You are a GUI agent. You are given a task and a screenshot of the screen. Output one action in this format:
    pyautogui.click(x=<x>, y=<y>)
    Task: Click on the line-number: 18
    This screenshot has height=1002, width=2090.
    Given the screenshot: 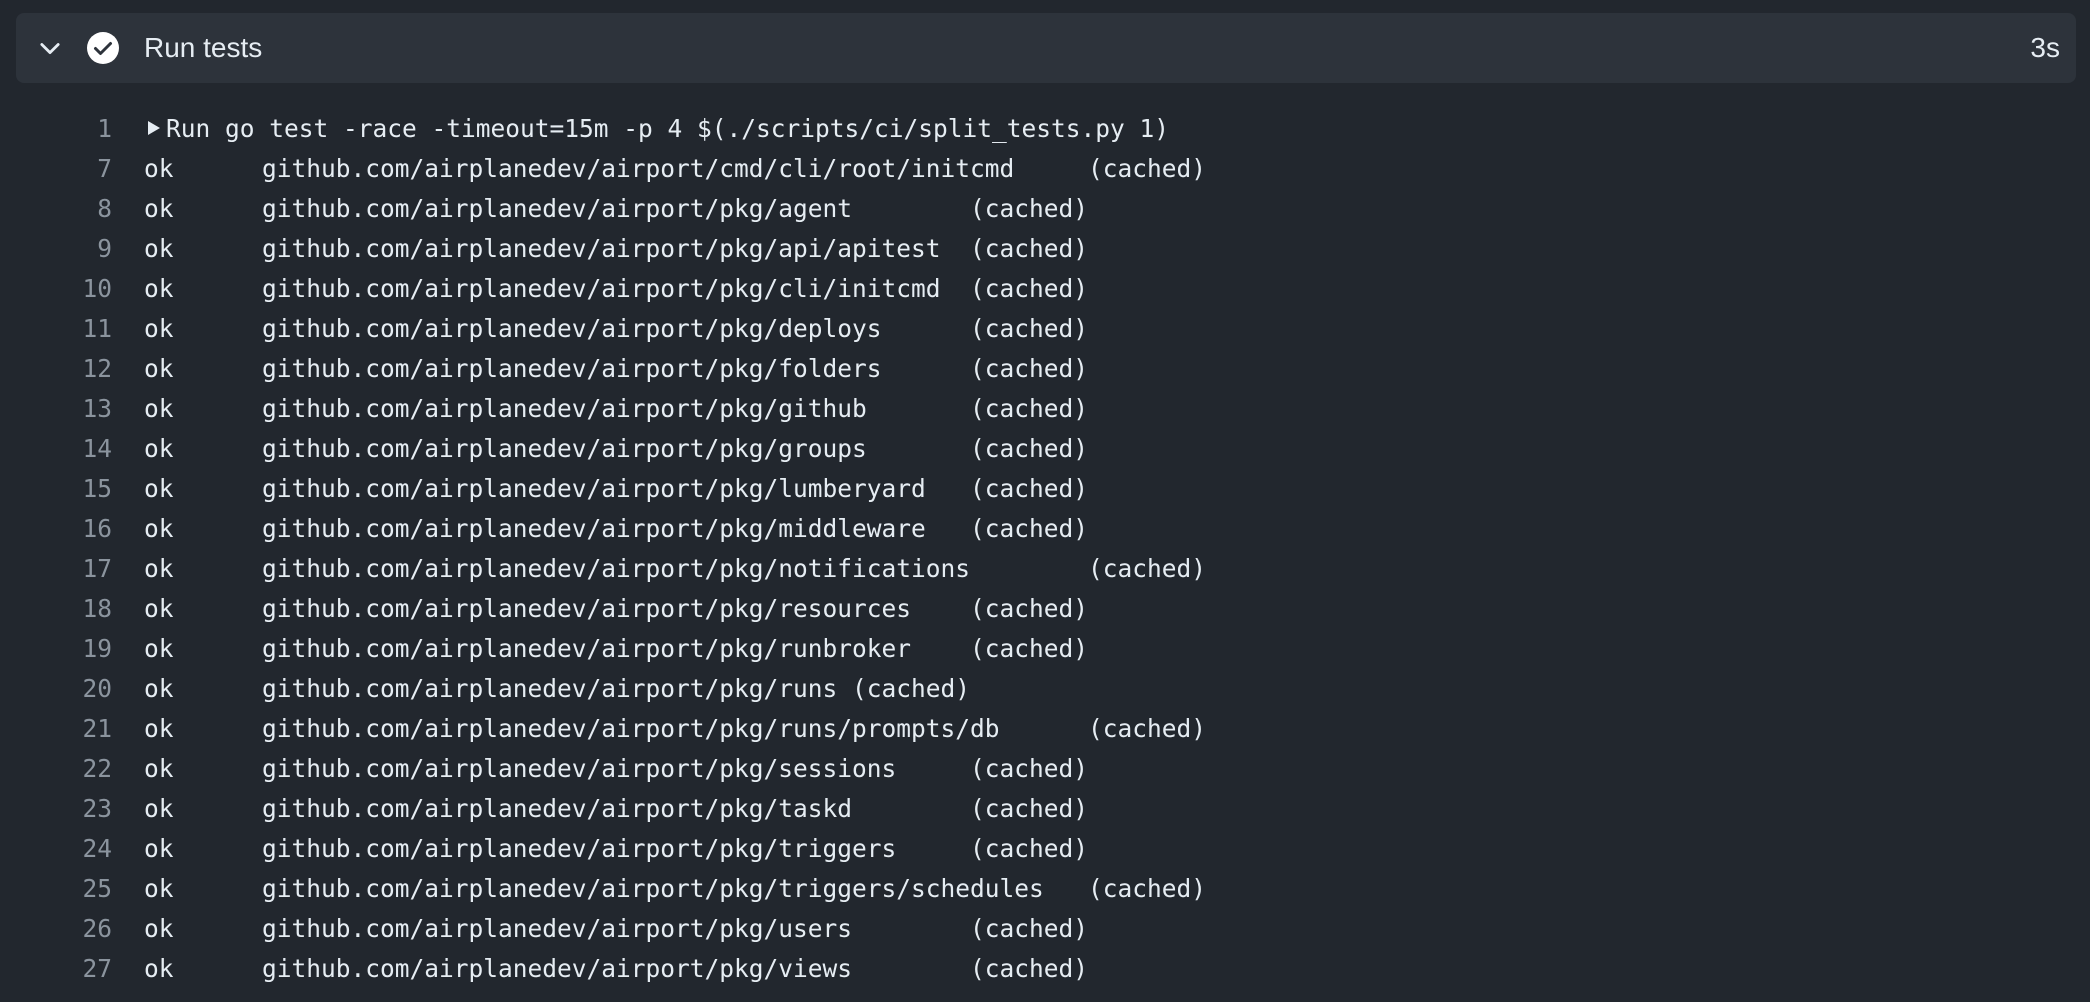 What is the action you would take?
    pyautogui.click(x=76, y=609)
    